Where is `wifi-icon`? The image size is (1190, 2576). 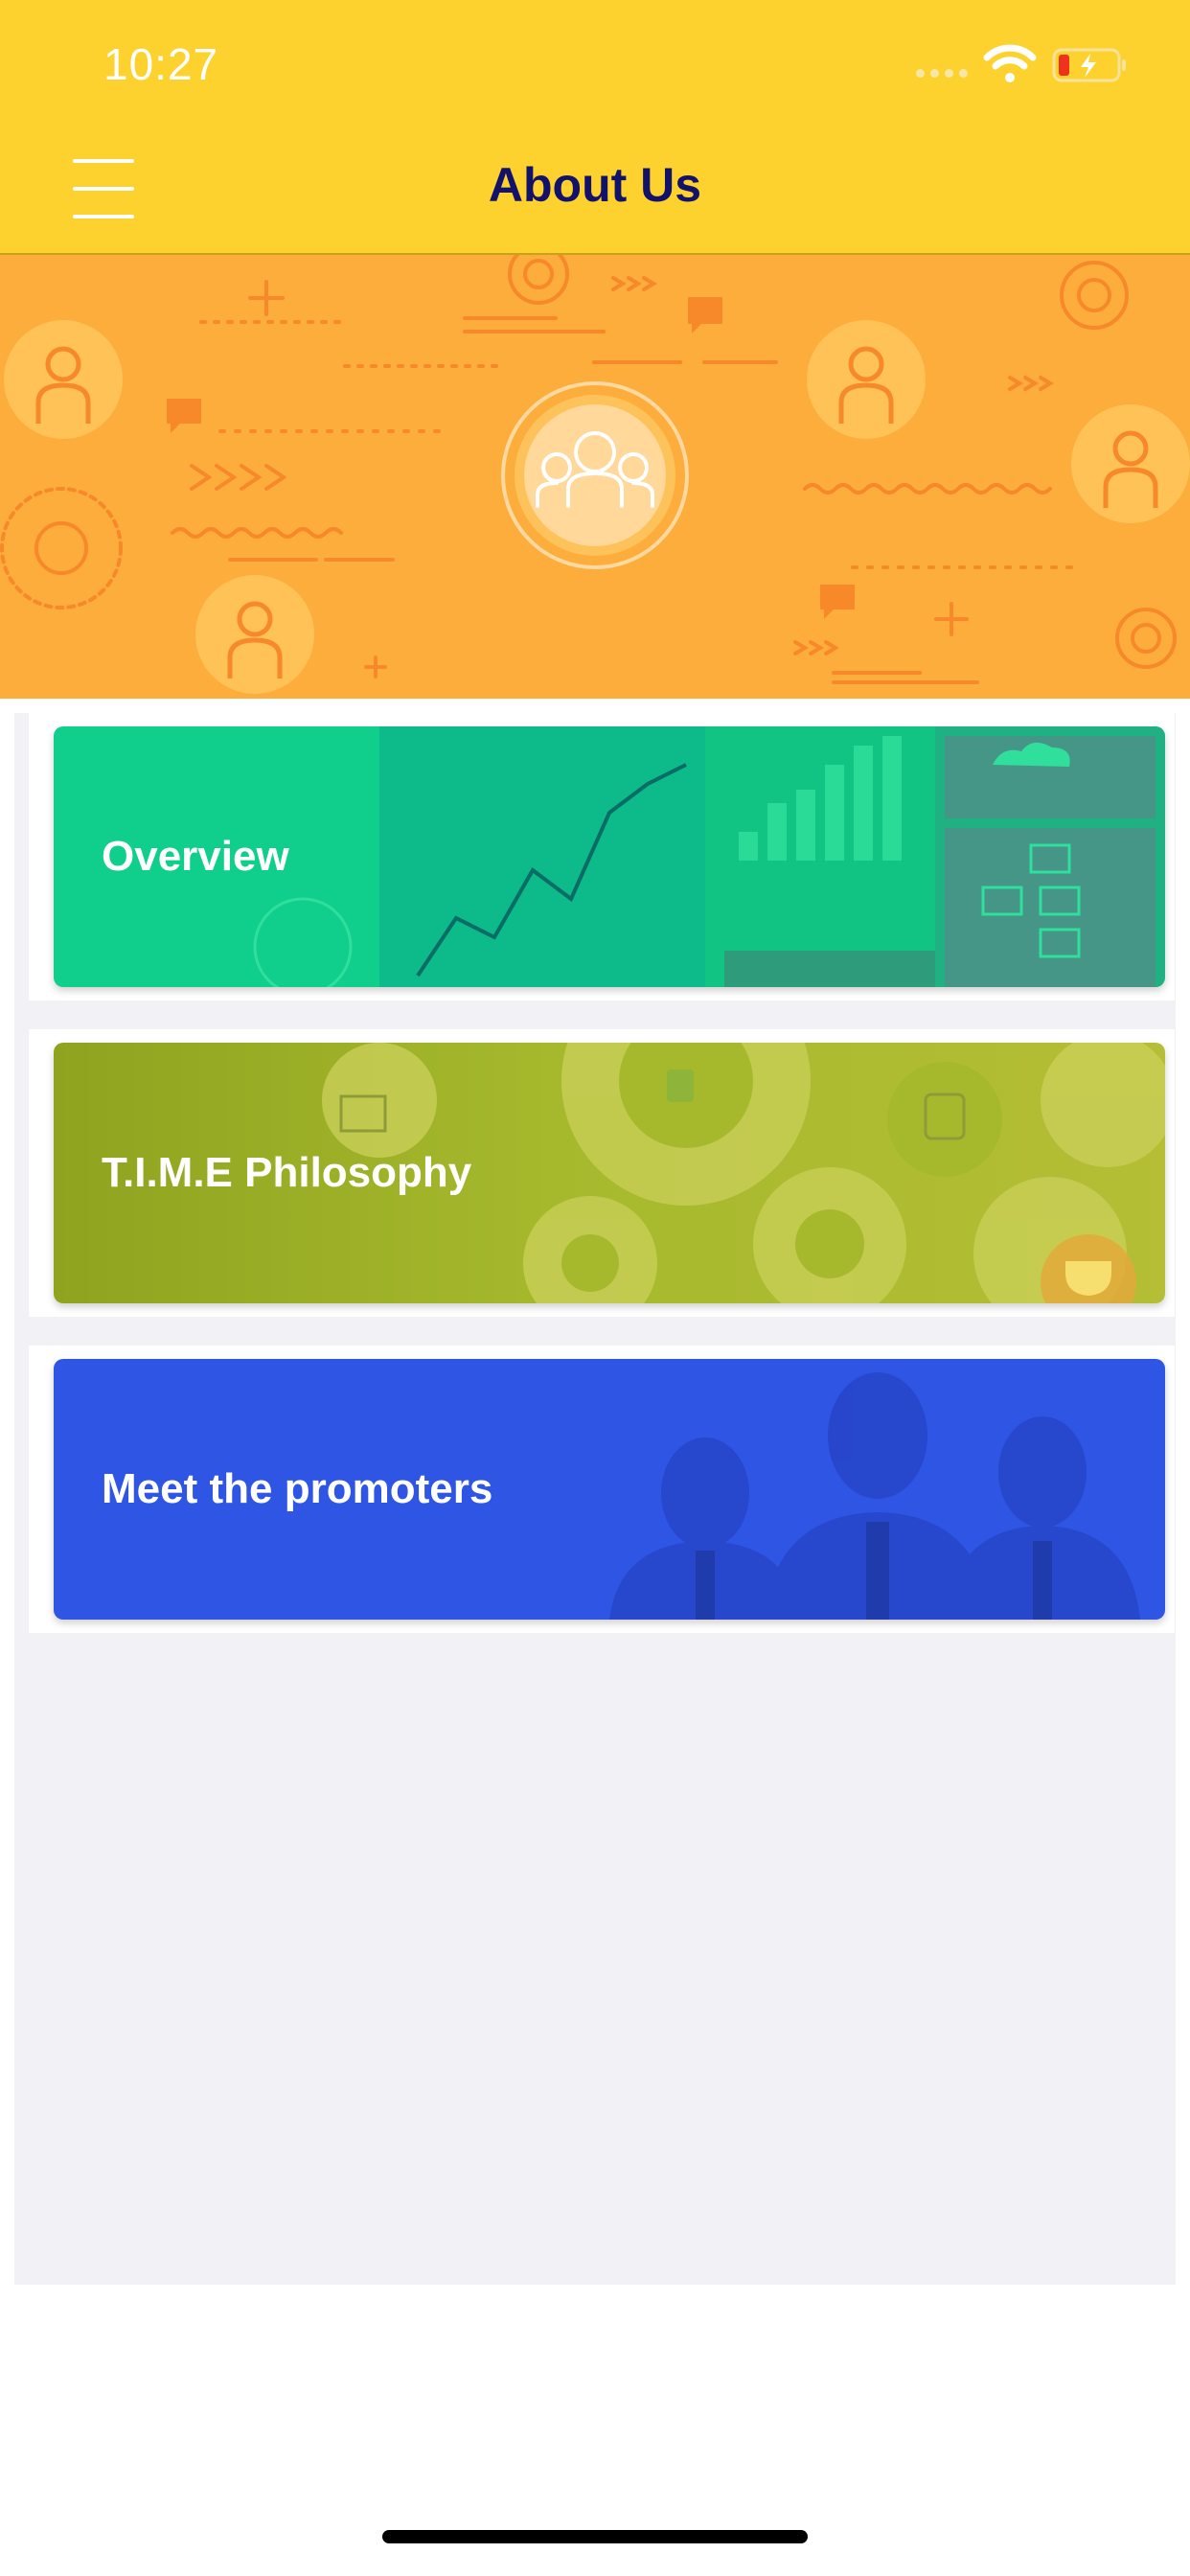 wifi-icon is located at coordinates (1010, 63).